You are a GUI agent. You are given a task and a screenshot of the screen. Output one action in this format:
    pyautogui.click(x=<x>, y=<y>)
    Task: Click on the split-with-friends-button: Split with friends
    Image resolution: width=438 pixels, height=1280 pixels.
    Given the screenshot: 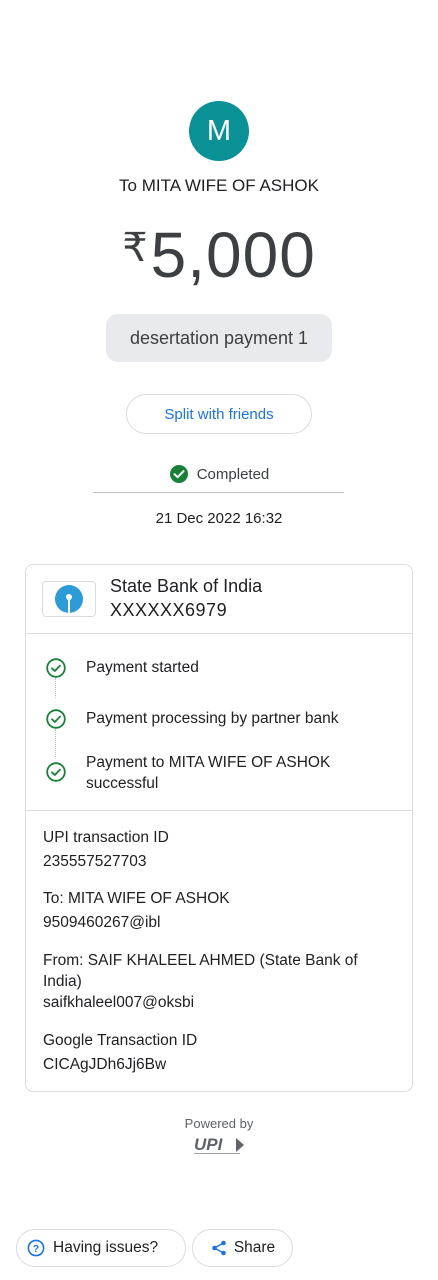 What is the action you would take?
    pyautogui.click(x=219, y=414)
    